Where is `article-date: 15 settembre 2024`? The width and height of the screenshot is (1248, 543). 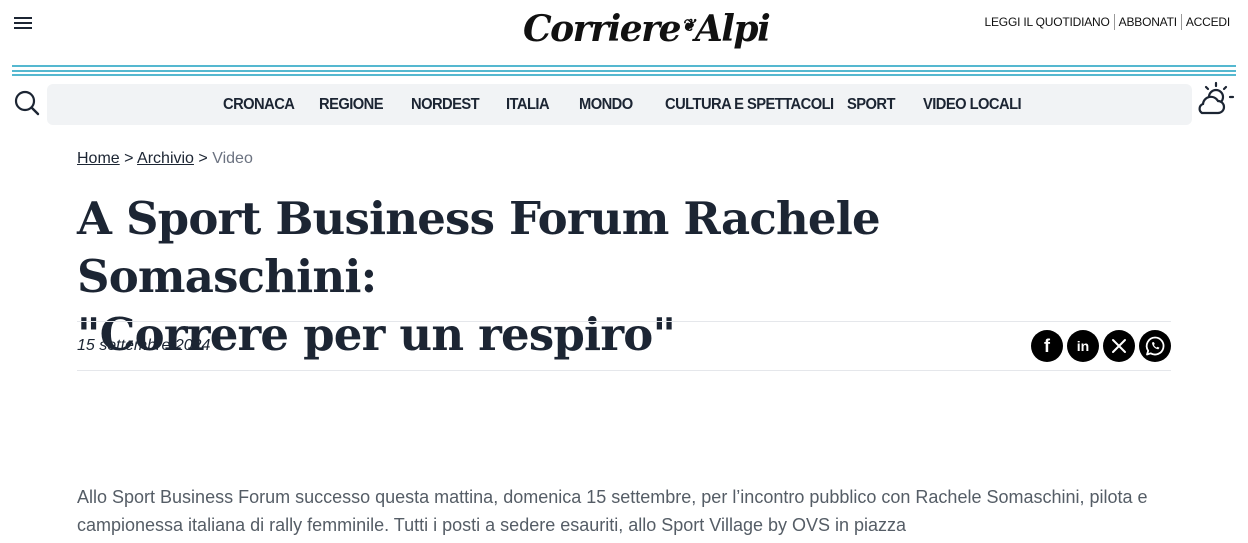
article-date: 15 settembre 2024 is located at coordinates (144, 345).